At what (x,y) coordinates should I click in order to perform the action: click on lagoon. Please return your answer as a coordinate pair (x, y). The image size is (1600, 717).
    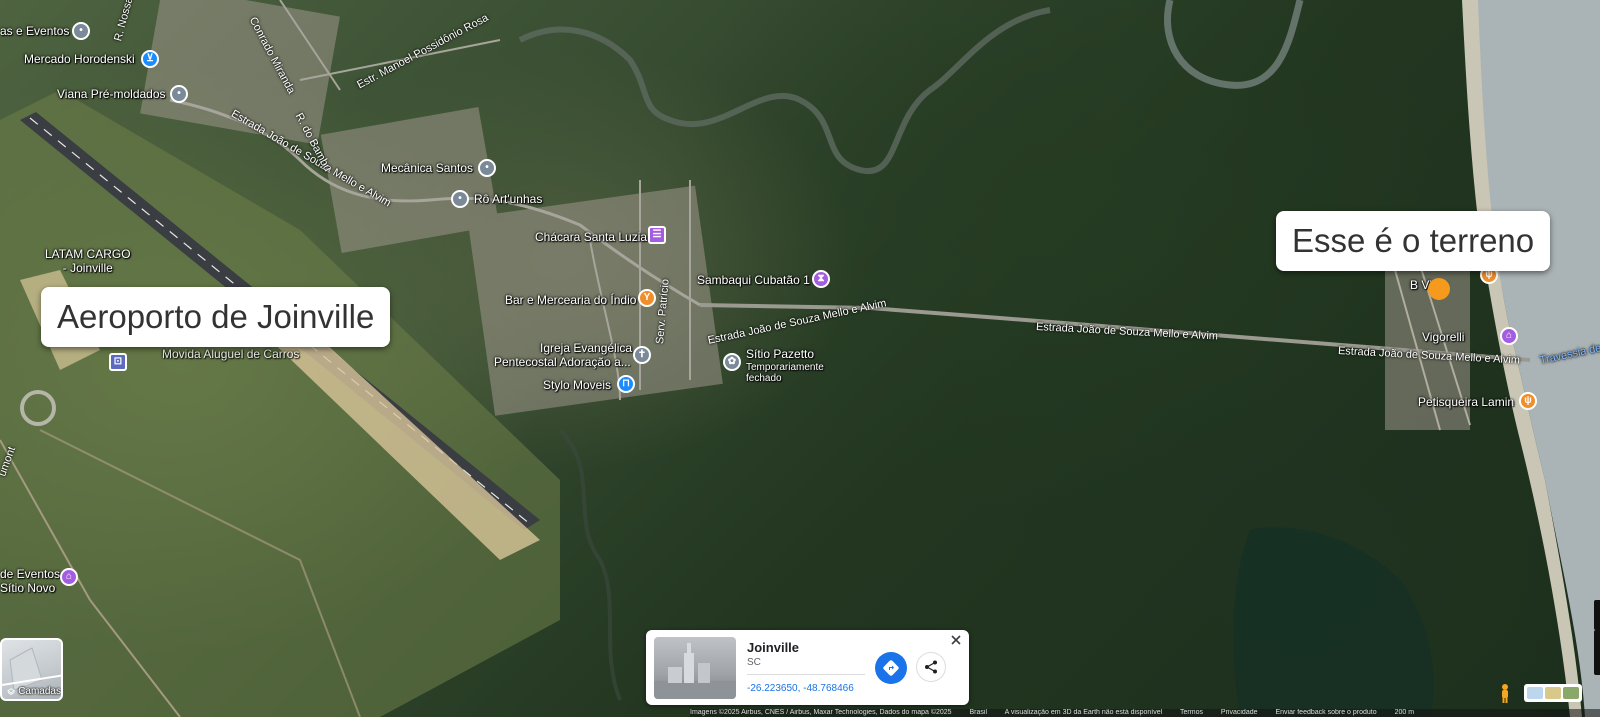
    Looking at the image, I should click on (1333, 622).